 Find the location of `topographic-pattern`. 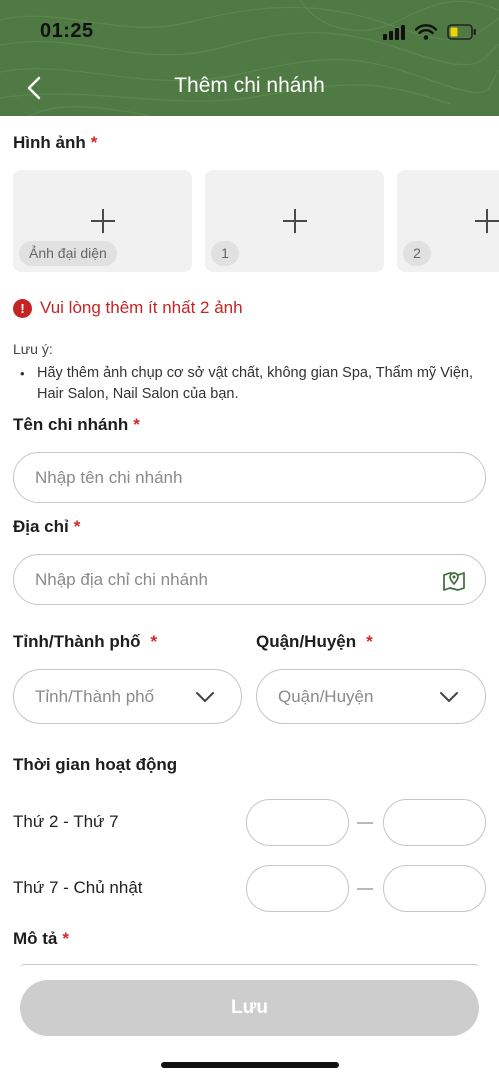

topographic-pattern is located at coordinates (249, 58).